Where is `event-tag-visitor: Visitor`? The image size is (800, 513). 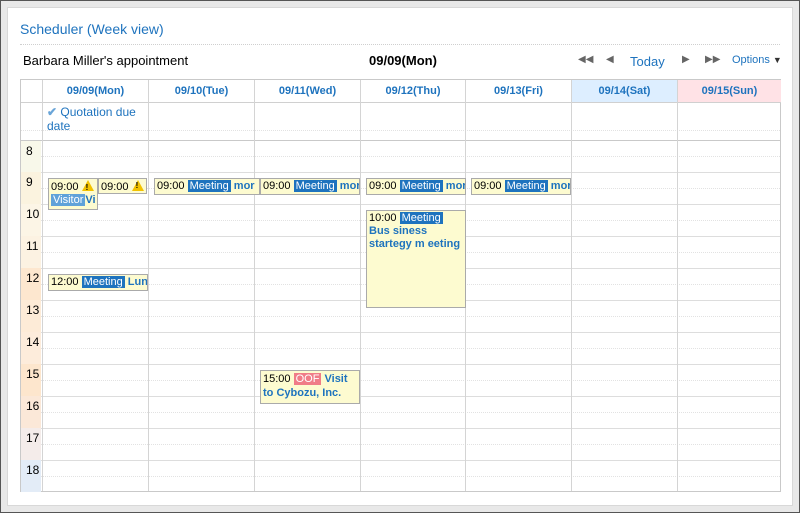 event-tag-visitor: Visitor is located at coordinates (68, 200).